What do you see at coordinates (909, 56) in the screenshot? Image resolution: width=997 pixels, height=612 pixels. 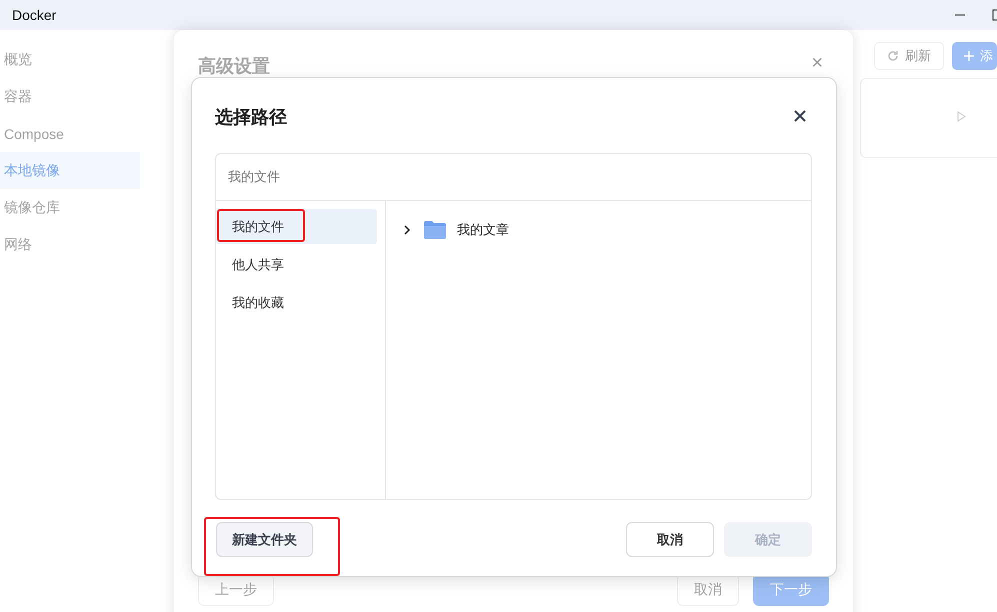 I see `refresh-button: 刷新` at bounding box center [909, 56].